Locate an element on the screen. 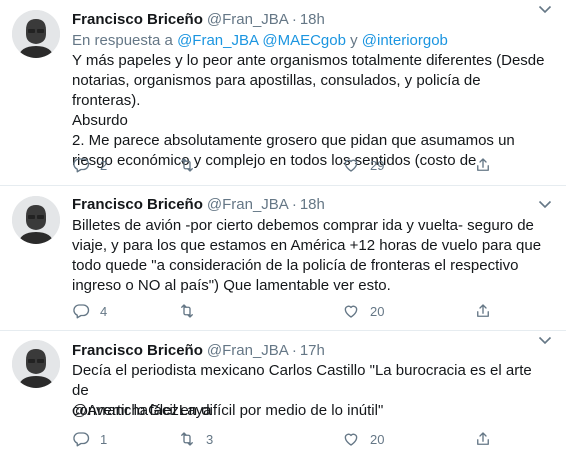  tweet-actions: 1 3 20 is located at coordinates (292, 439).